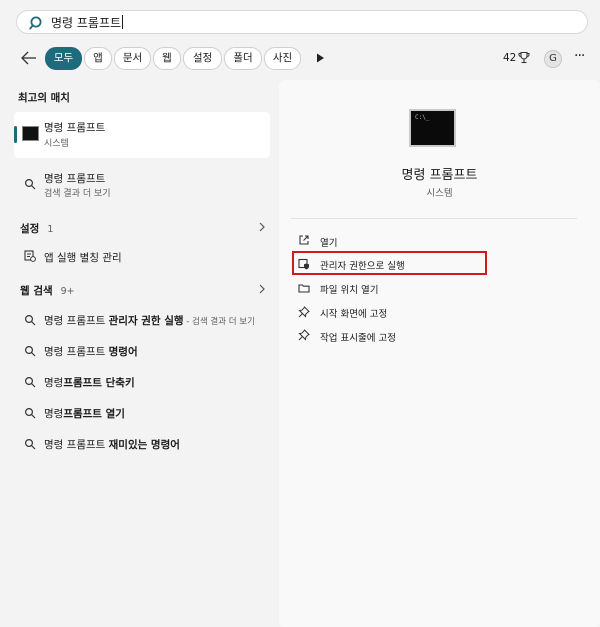 The width and height of the screenshot is (600, 627). Describe the element at coordinates (142, 135) in the screenshot. I see `best-match-card` at that location.